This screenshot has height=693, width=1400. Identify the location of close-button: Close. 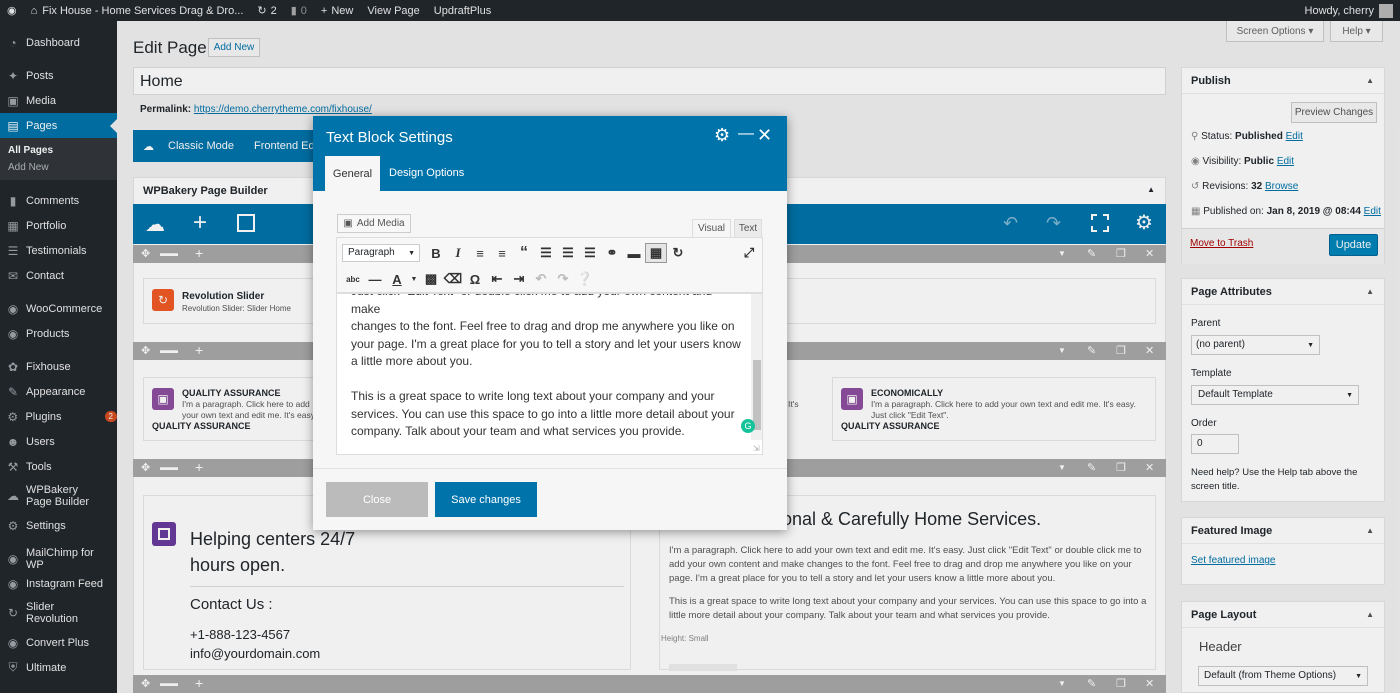
(377, 499).